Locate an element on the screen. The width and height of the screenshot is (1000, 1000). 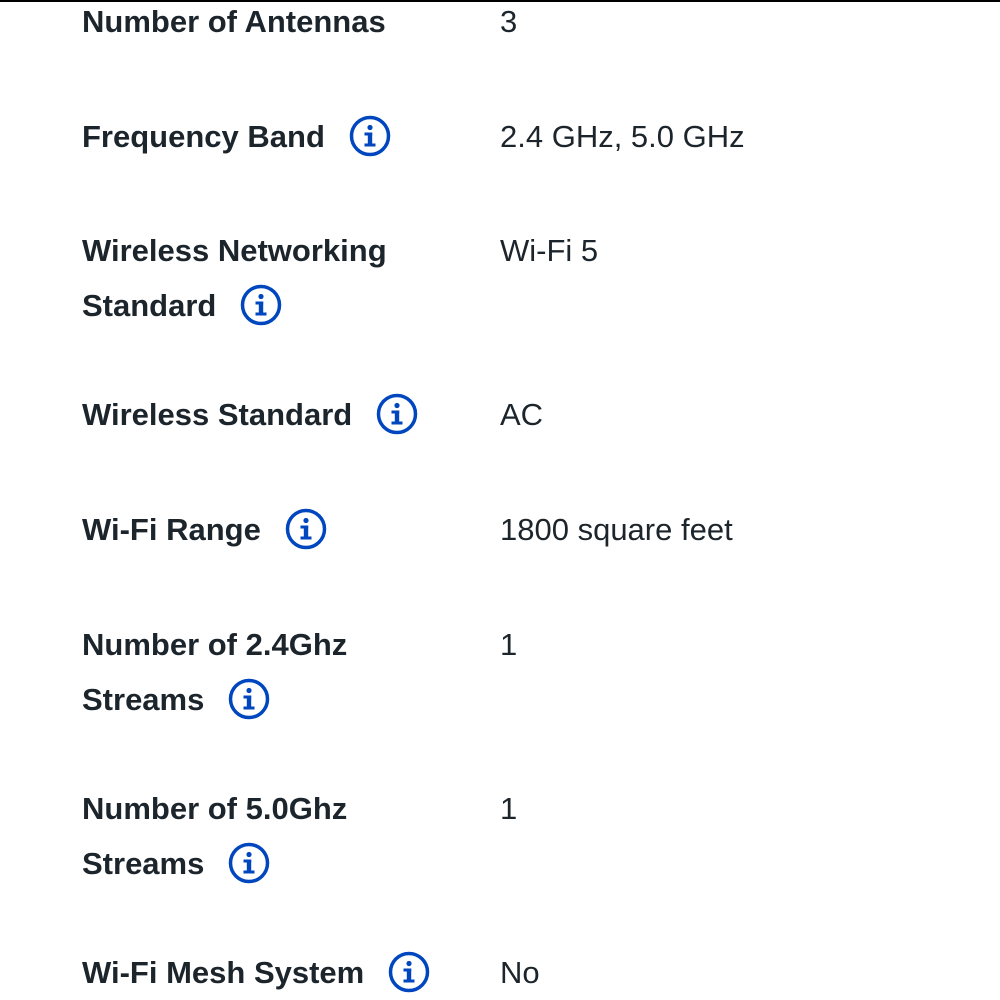
spec-value: Wi-Fi 5 is located at coordinates (549, 250).